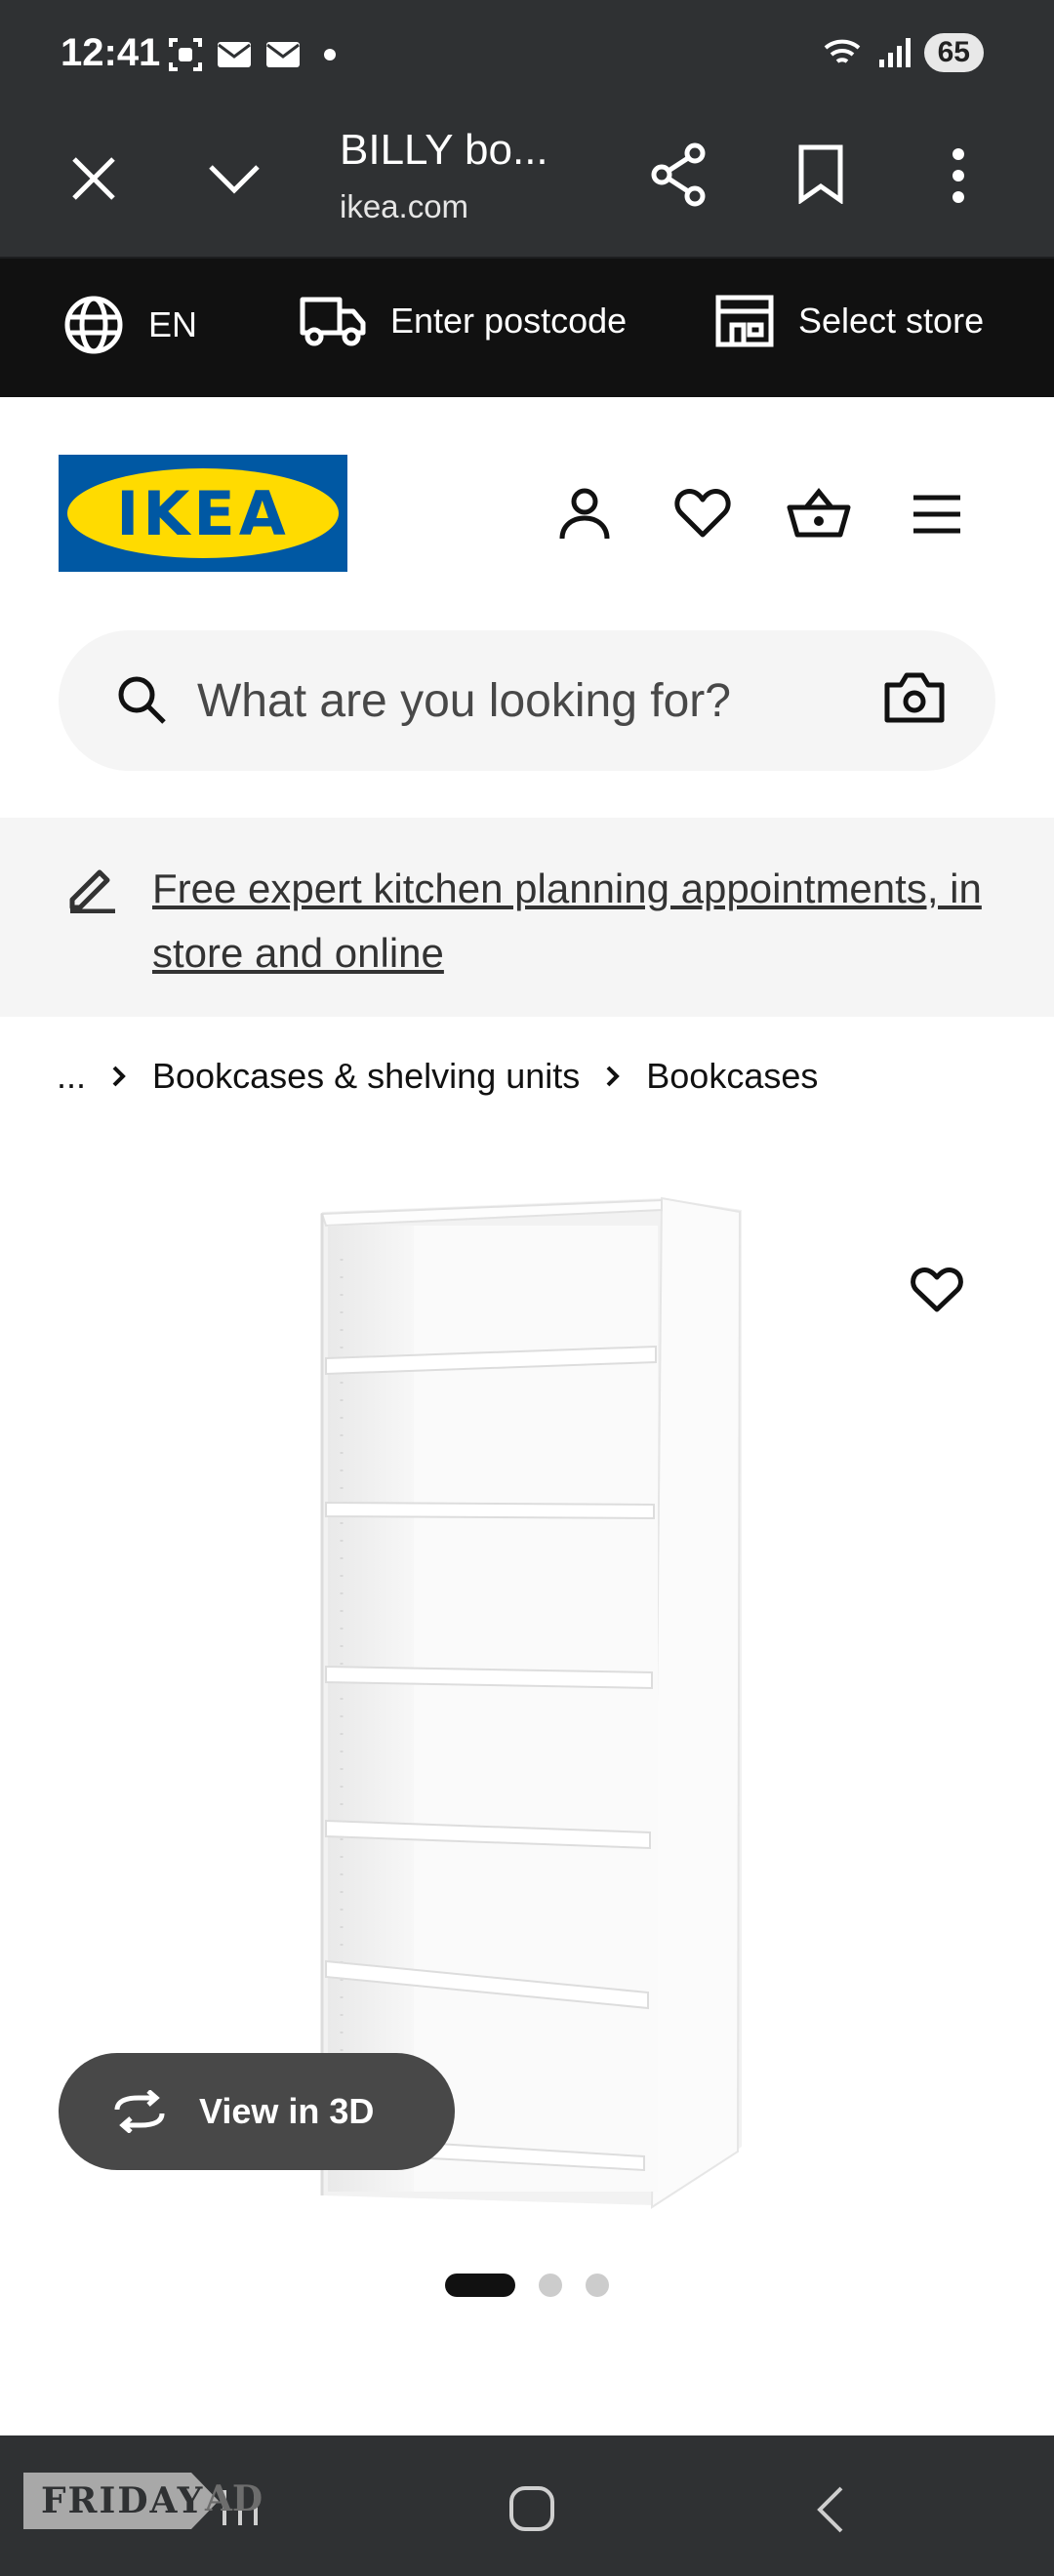 This screenshot has height=2576, width=1054. What do you see at coordinates (185, 54) in the screenshot?
I see `screenshot-icon` at bounding box center [185, 54].